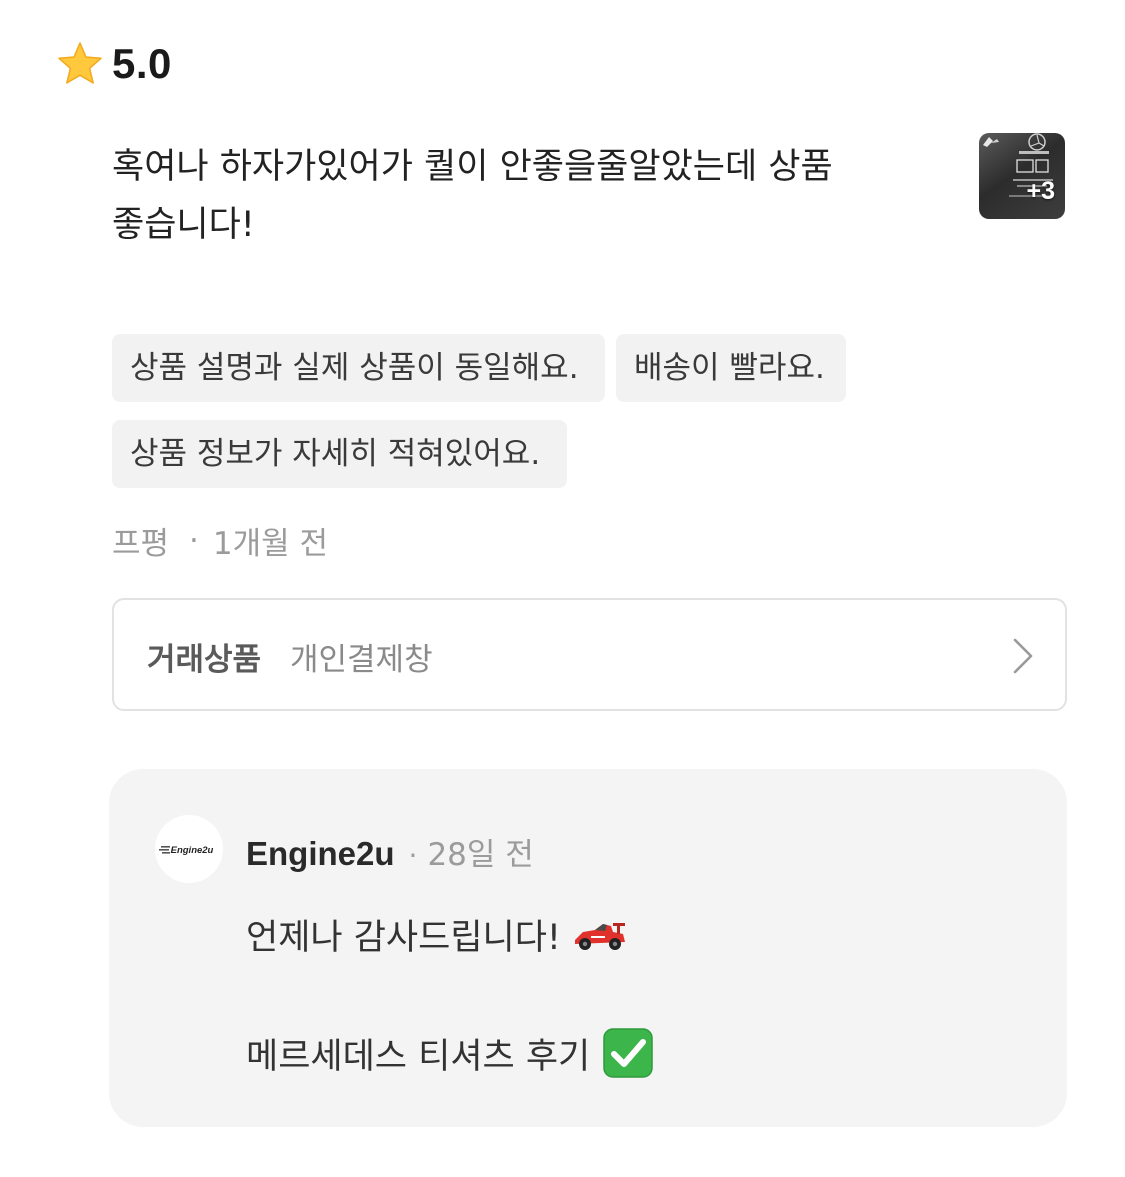 The width and height of the screenshot is (1125, 1177). I want to click on chevron-right-icon, so click(1023, 656).